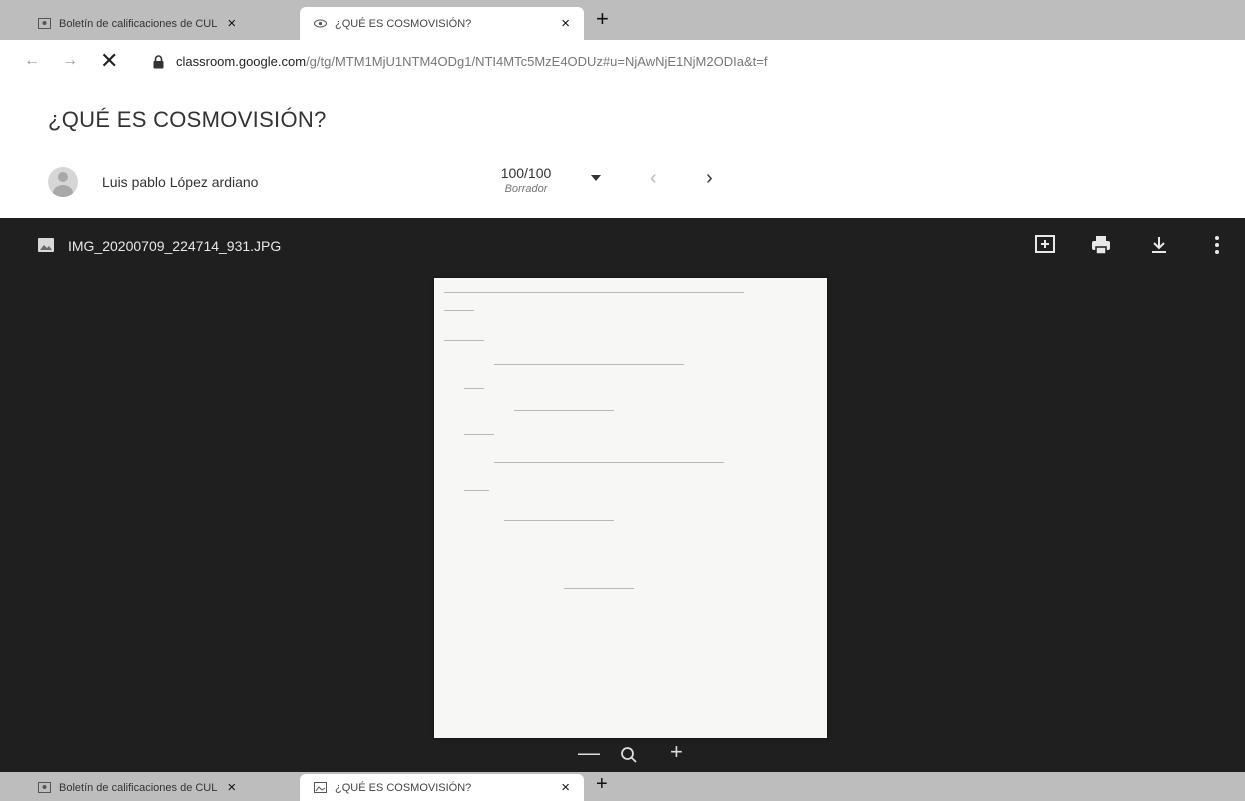 Image resolution: width=1245 pixels, height=801 pixels. What do you see at coordinates (180, 182) in the screenshot?
I see `student-name: Luis pablo López ardiano` at bounding box center [180, 182].